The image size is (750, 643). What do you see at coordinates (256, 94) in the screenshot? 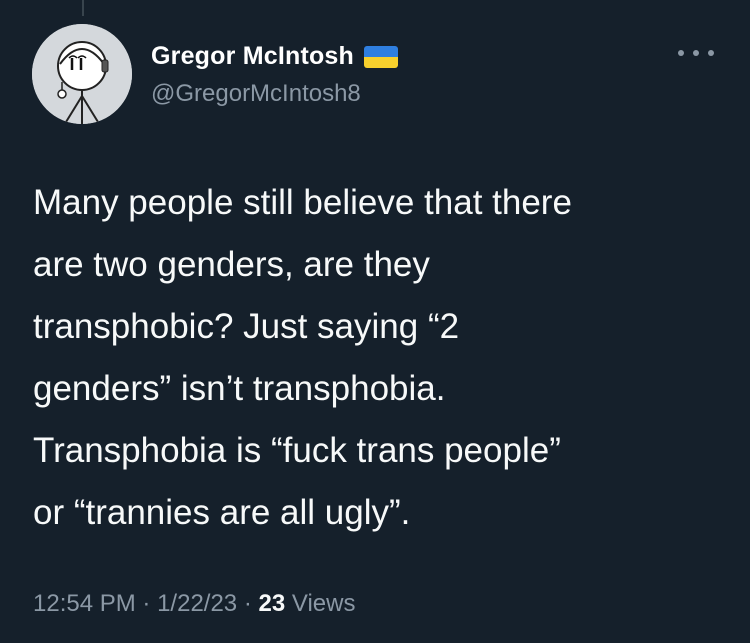
I see `author-handle: @GregorMcIntosh8` at bounding box center [256, 94].